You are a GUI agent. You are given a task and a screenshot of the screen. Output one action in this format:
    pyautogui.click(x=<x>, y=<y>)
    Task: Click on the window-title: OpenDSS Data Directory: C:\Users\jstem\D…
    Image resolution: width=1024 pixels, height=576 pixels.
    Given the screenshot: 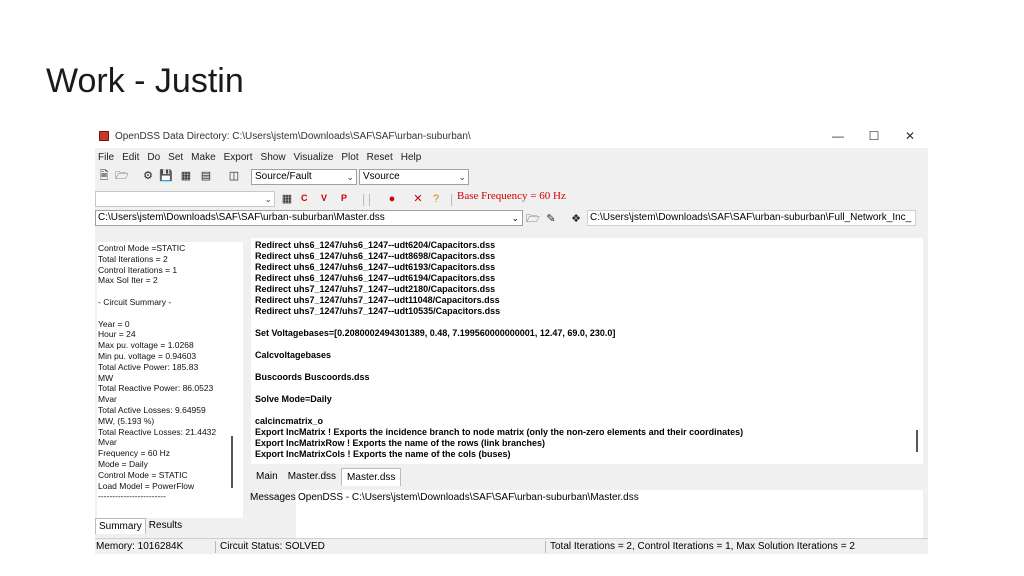 What is the action you would take?
    pyautogui.click(x=293, y=136)
    